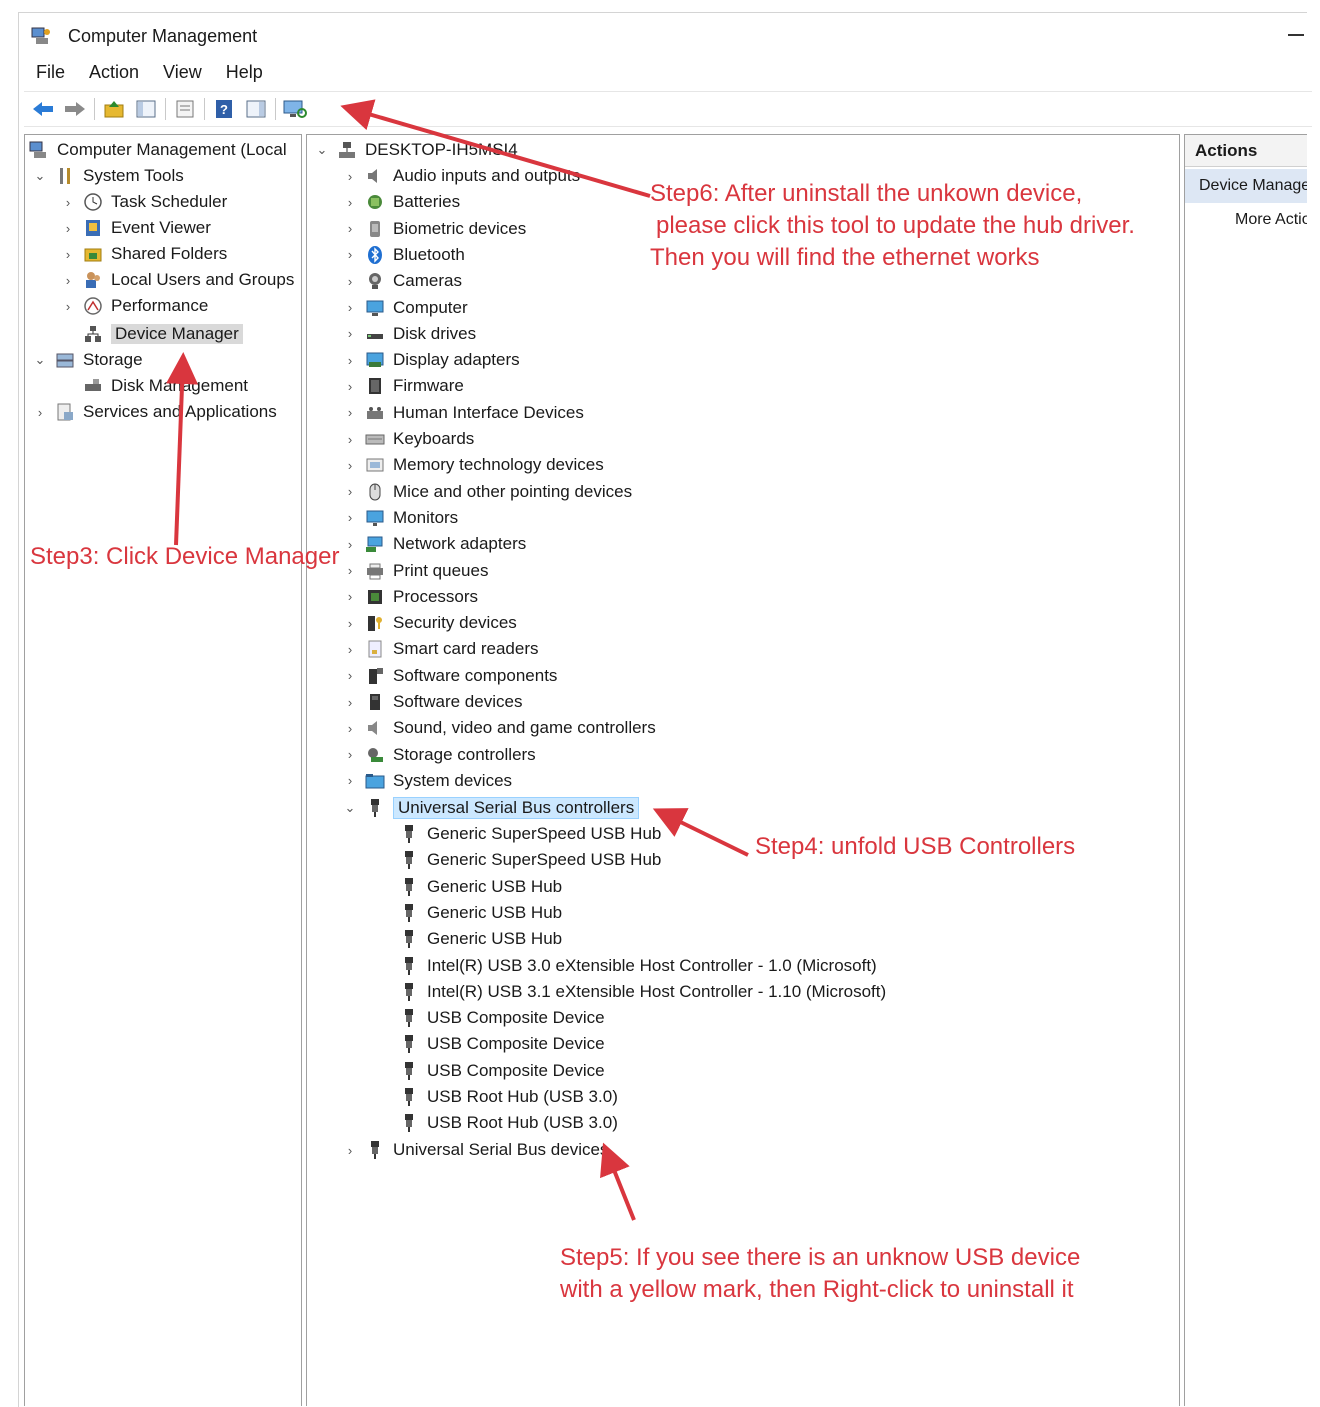 This screenshot has width=1320, height=1407. What do you see at coordinates (146, 109) in the screenshot?
I see `show-hide-console-tree-icon` at bounding box center [146, 109].